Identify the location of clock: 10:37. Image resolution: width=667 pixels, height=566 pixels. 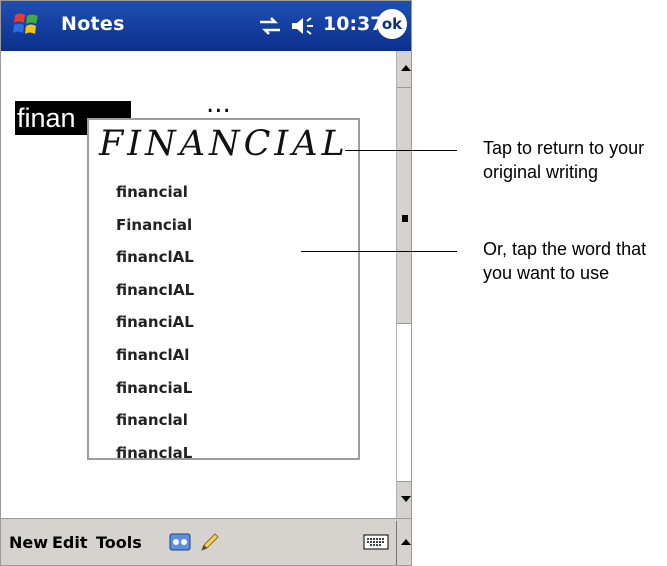
(353, 24).